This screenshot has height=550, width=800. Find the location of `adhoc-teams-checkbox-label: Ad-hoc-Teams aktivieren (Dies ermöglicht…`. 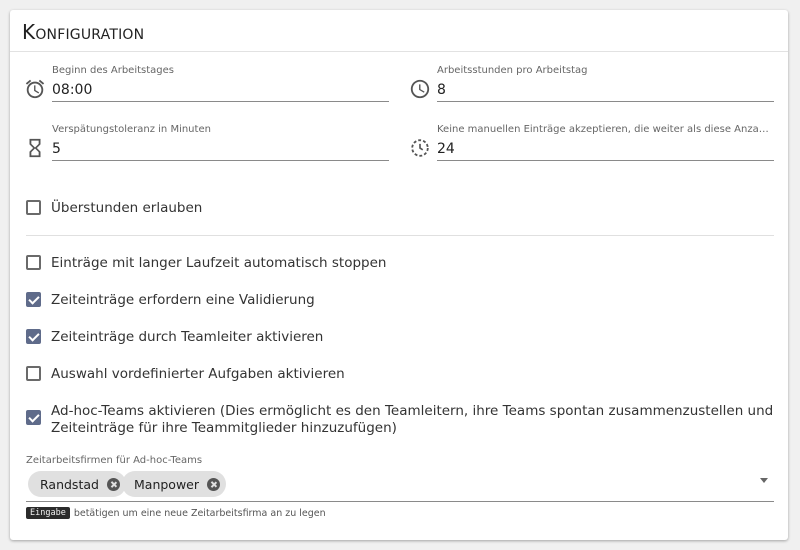

adhoc-teams-checkbox-label: Ad-hoc-Teams aktivieren (Dies ermöglicht… is located at coordinates (412, 419).